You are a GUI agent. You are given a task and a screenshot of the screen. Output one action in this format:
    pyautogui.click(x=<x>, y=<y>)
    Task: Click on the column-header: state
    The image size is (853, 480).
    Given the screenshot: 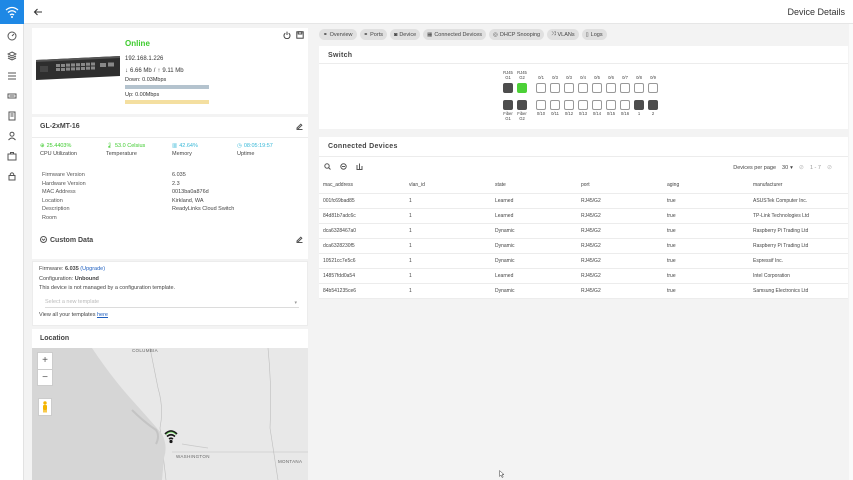 What is the action you would take?
    pyautogui.click(x=534, y=186)
    